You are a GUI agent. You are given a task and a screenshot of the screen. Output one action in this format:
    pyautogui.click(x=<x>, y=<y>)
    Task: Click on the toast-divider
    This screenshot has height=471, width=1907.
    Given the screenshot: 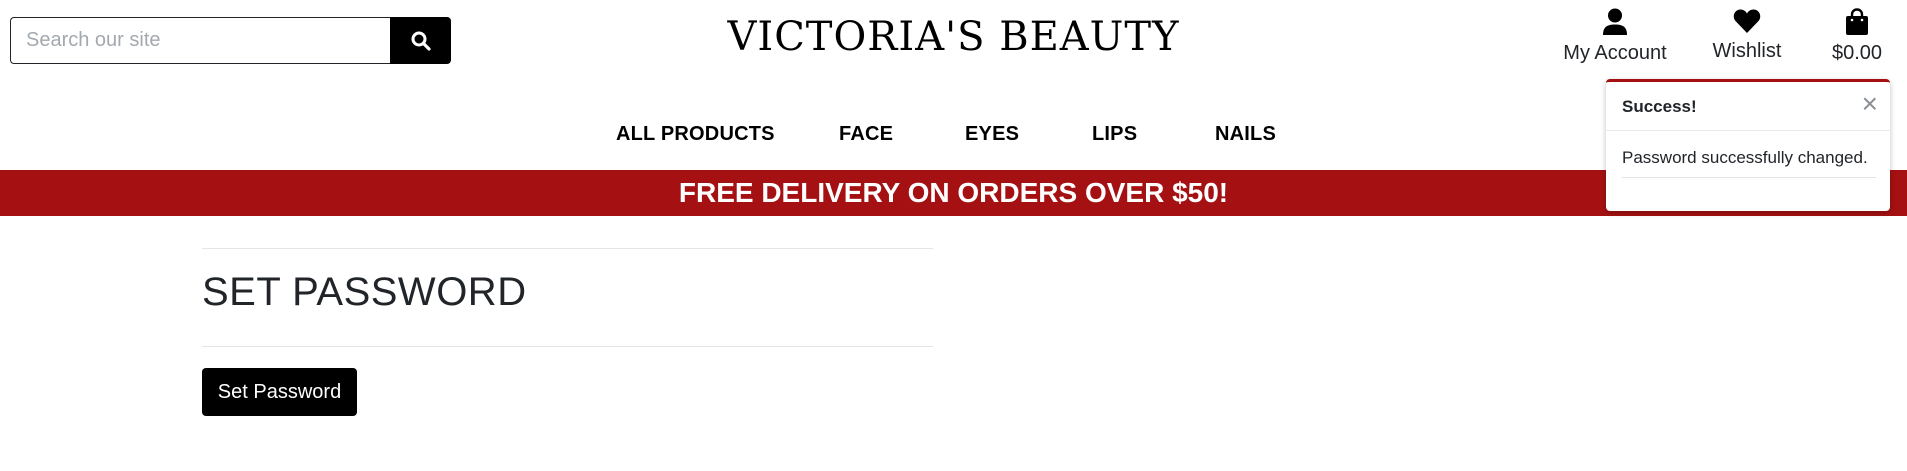 What is the action you would take?
    pyautogui.click(x=1749, y=177)
    